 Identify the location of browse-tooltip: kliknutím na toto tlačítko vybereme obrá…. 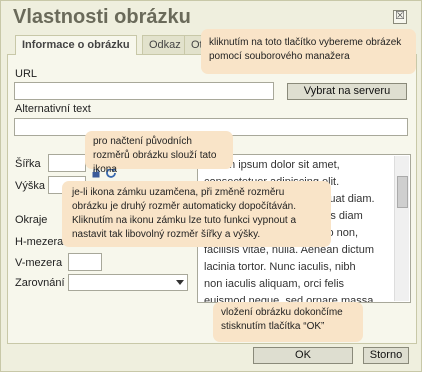
(308, 51).